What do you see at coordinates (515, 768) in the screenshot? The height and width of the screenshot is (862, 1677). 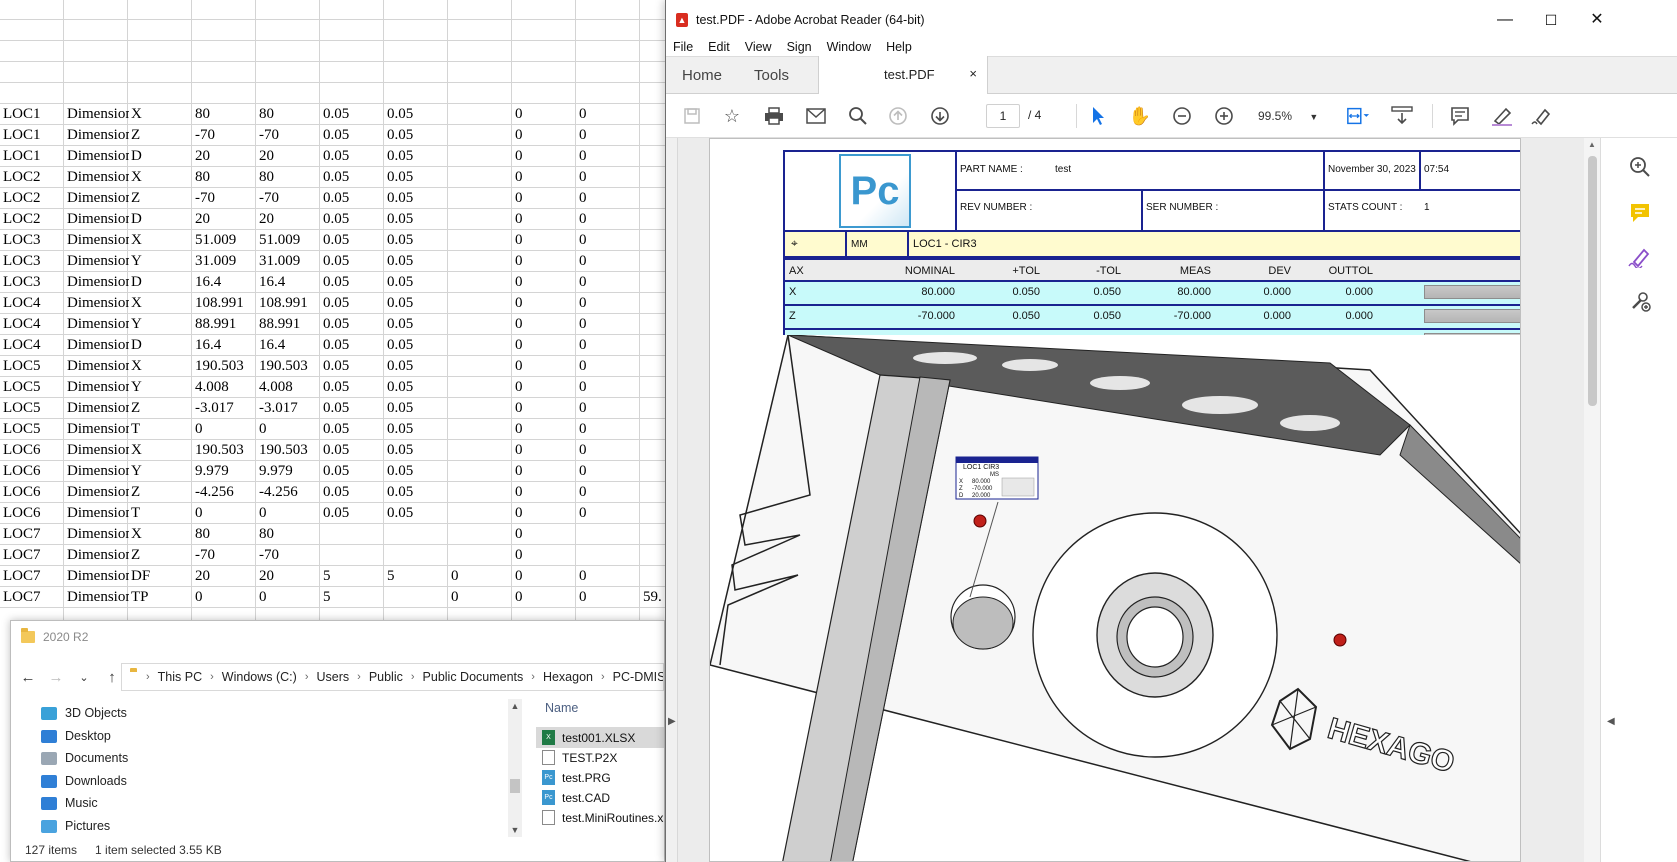 I see `navigation-scrollbar: ▲ ▼` at bounding box center [515, 768].